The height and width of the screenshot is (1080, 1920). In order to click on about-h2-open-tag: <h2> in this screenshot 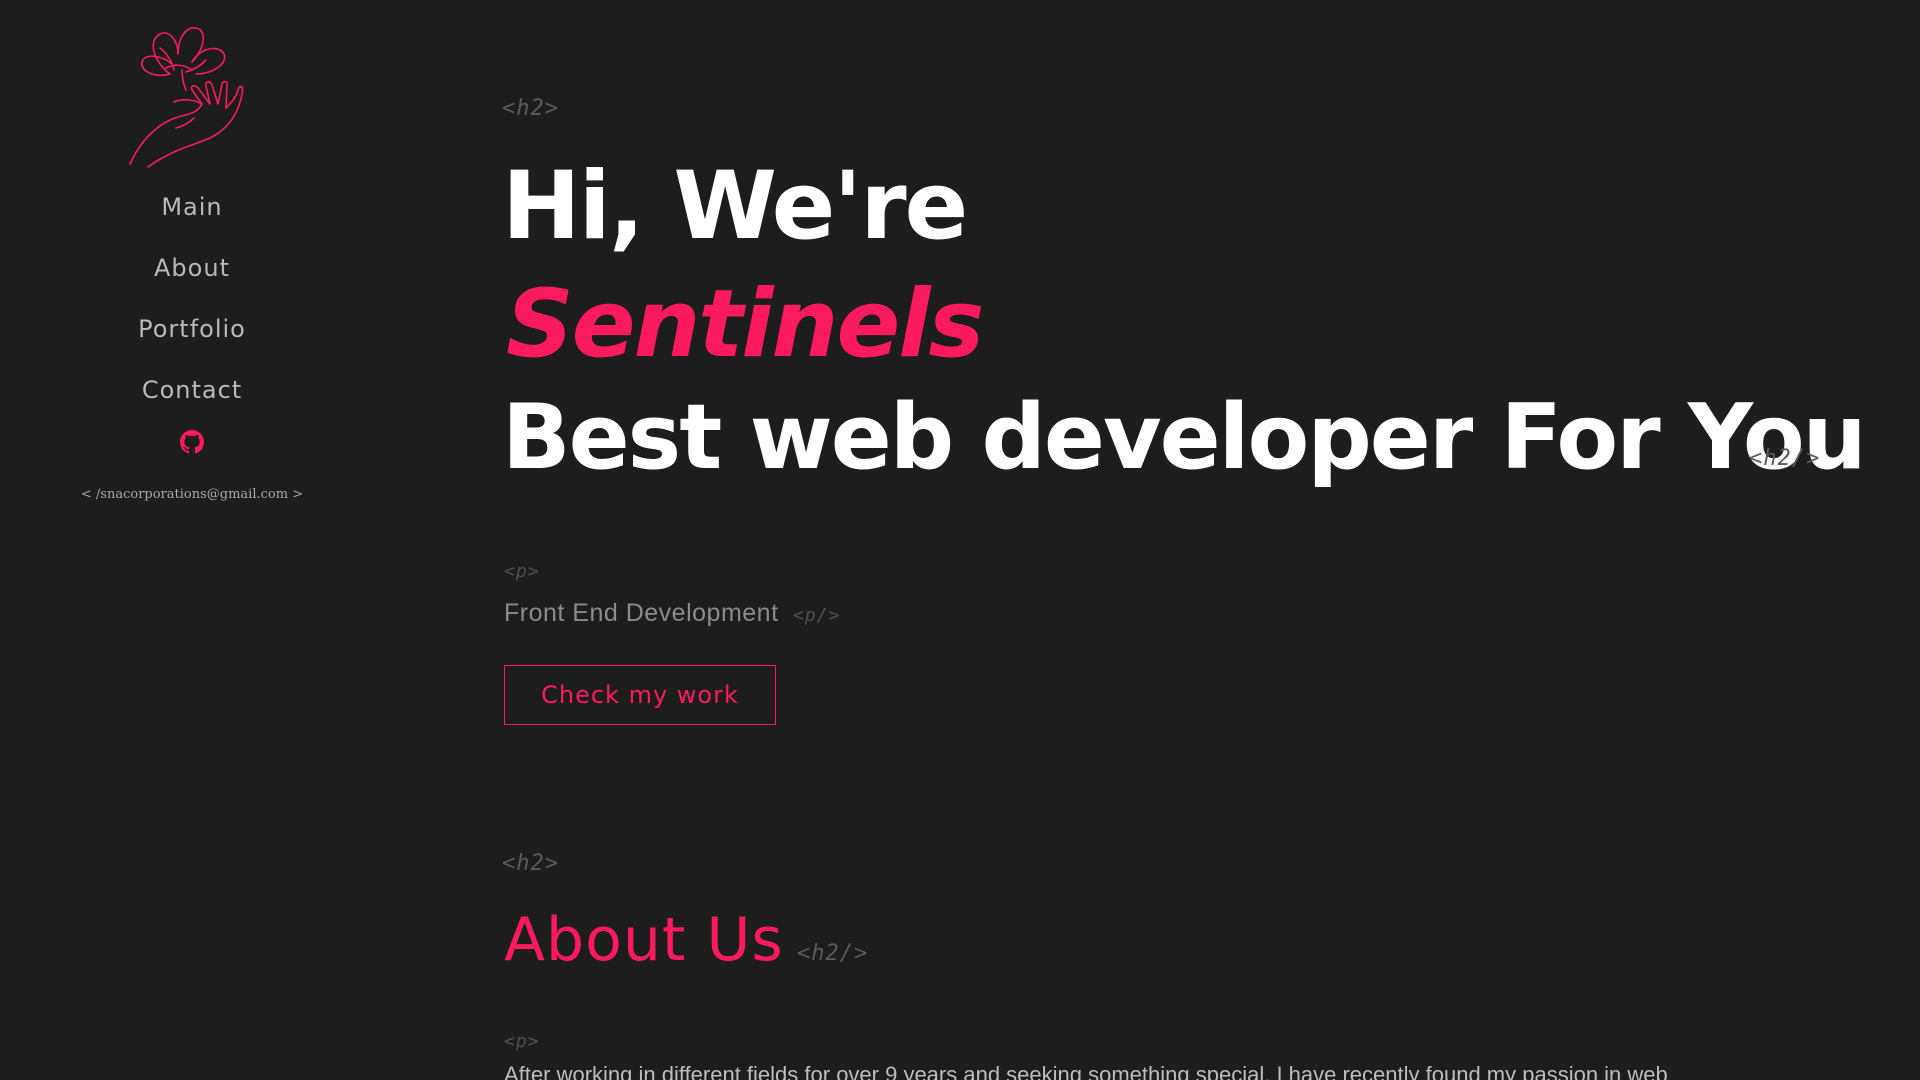, I will do `click(530, 863)`.